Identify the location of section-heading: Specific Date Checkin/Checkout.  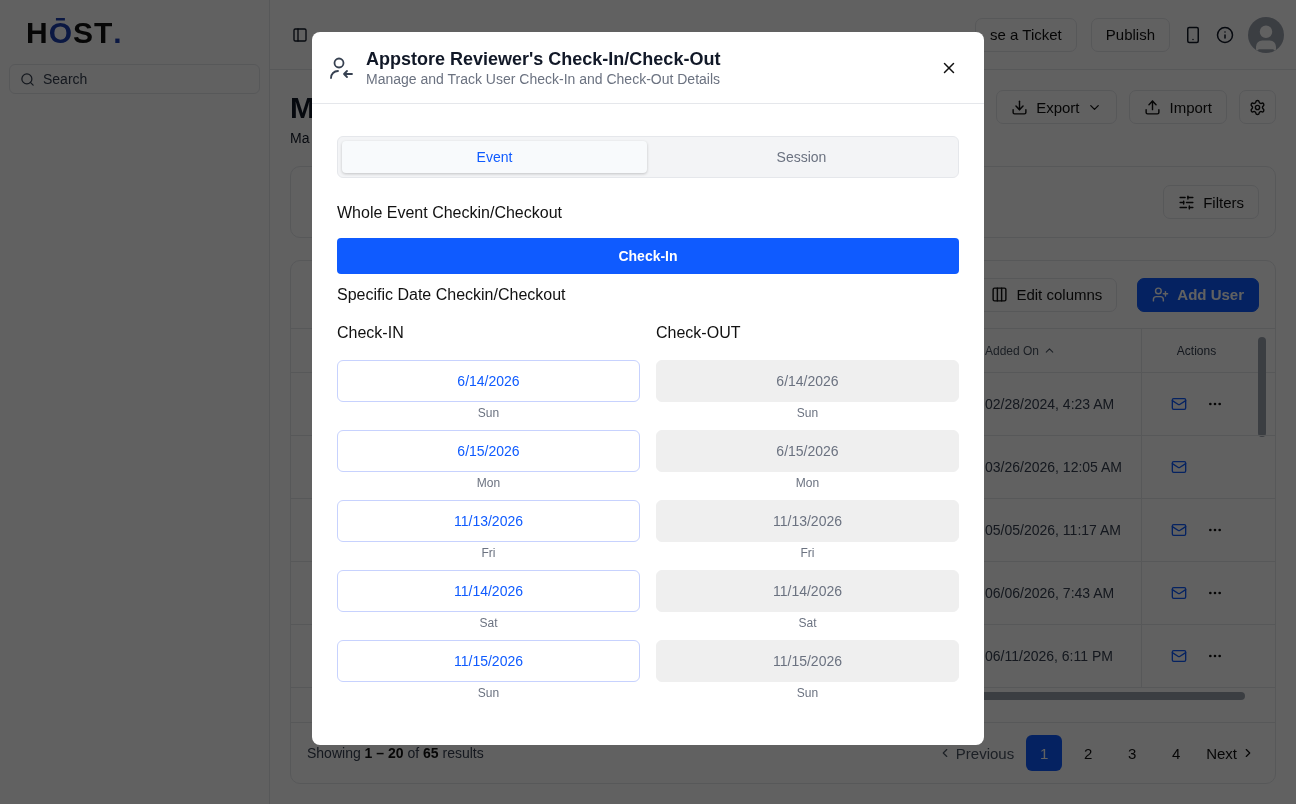
(452, 295).